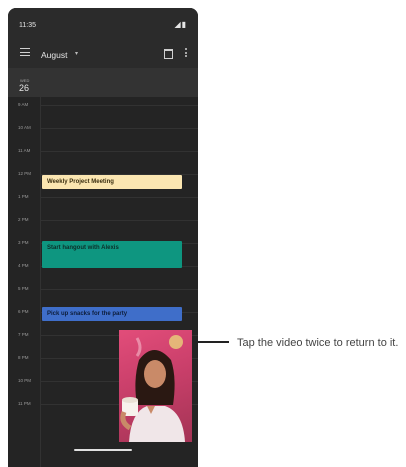  Describe the element at coordinates (180, 24) in the screenshot. I see `signal-battery-icon: ◢▮` at that location.